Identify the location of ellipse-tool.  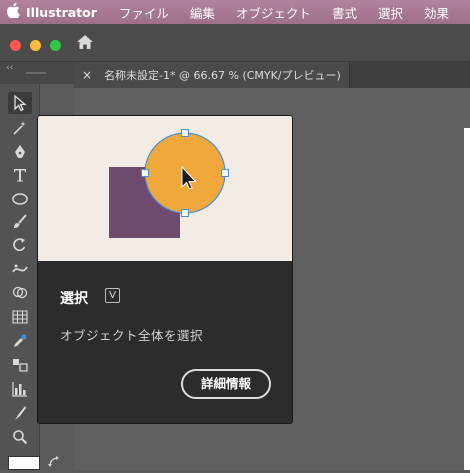
(20, 199).